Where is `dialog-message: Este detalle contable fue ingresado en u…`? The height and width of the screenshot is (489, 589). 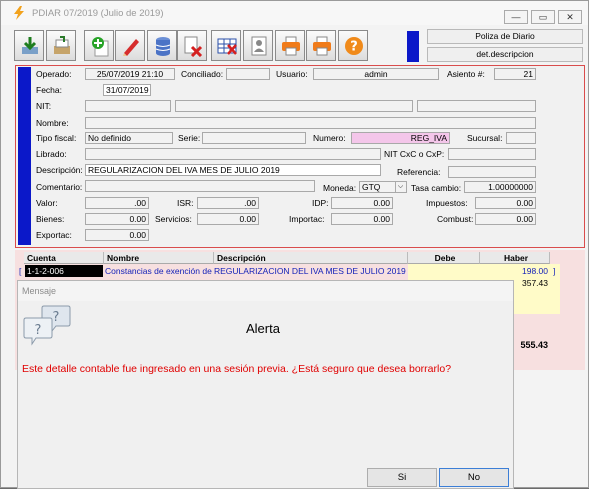 dialog-message: Este detalle contable fue ingresado en u… is located at coordinates (237, 369).